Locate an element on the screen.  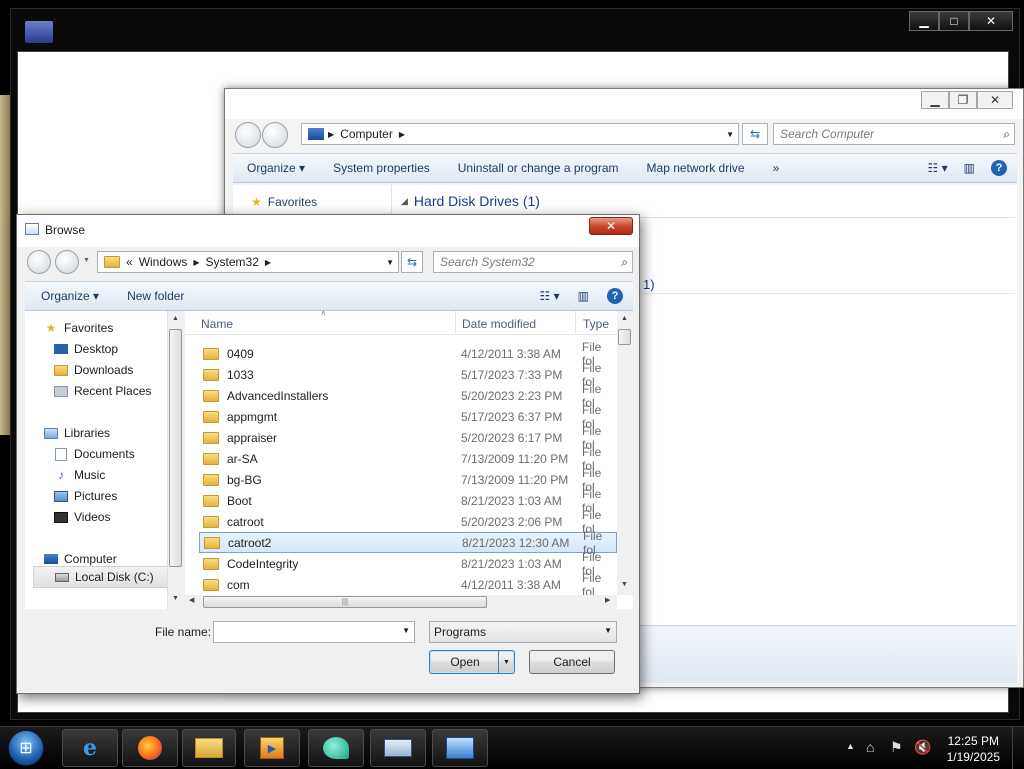
maximize-button: □ is located at coordinates (954, 21).